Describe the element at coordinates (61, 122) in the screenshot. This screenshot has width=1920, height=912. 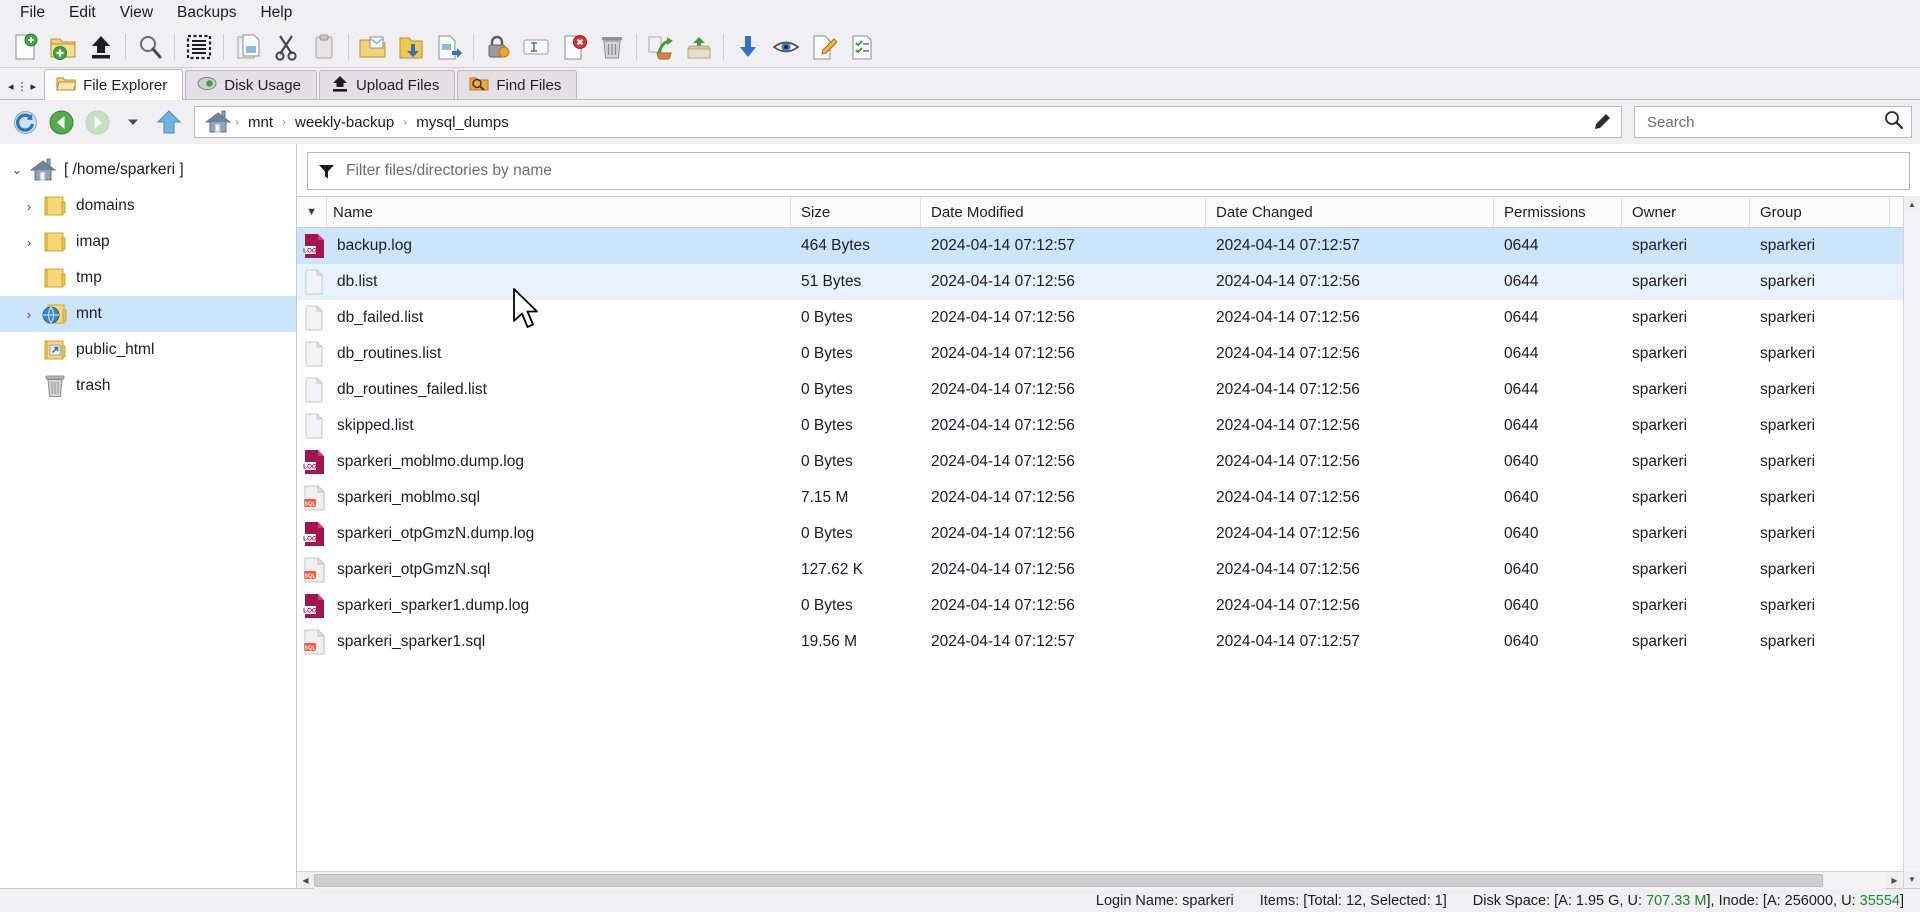
I see `back-icon` at that location.